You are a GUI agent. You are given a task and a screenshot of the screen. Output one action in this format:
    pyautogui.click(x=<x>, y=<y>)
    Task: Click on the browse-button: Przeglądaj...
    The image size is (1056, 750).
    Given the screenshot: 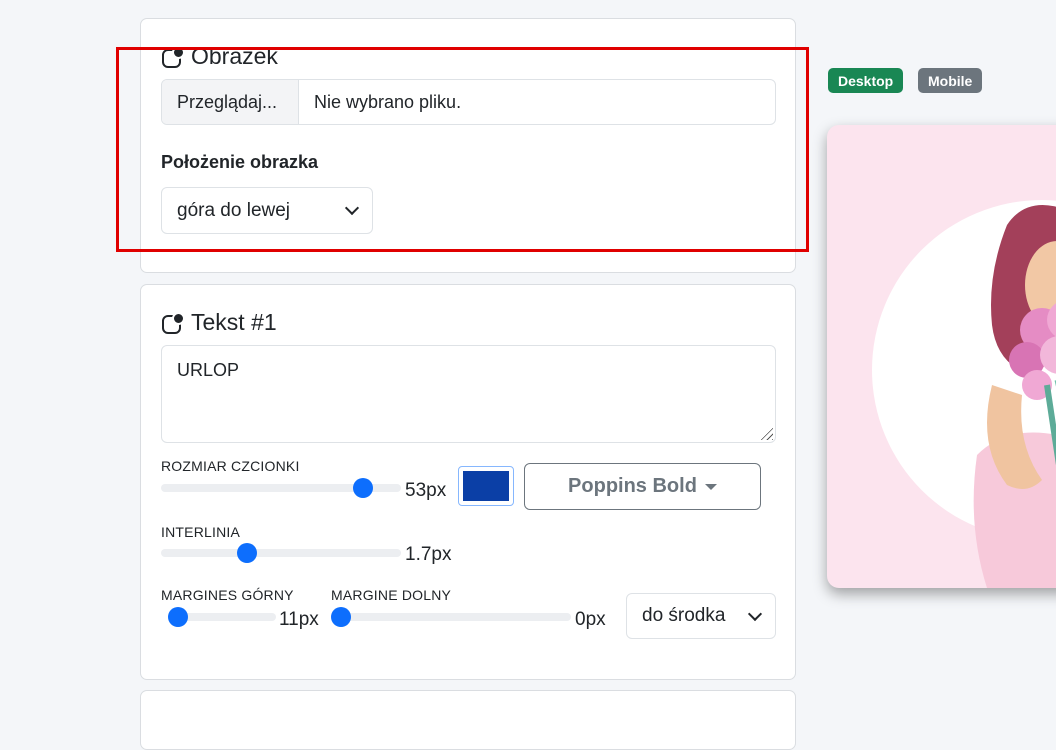 What is the action you would take?
    pyautogui.click(x=230, y=102)
    